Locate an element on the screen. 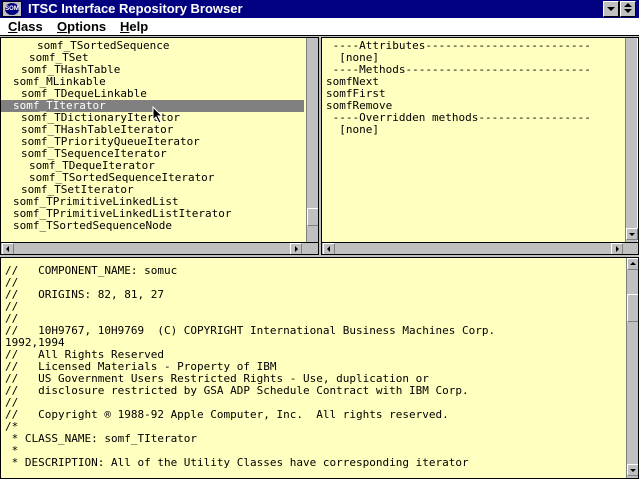  minimize-button is located at coordinates (611, 9).